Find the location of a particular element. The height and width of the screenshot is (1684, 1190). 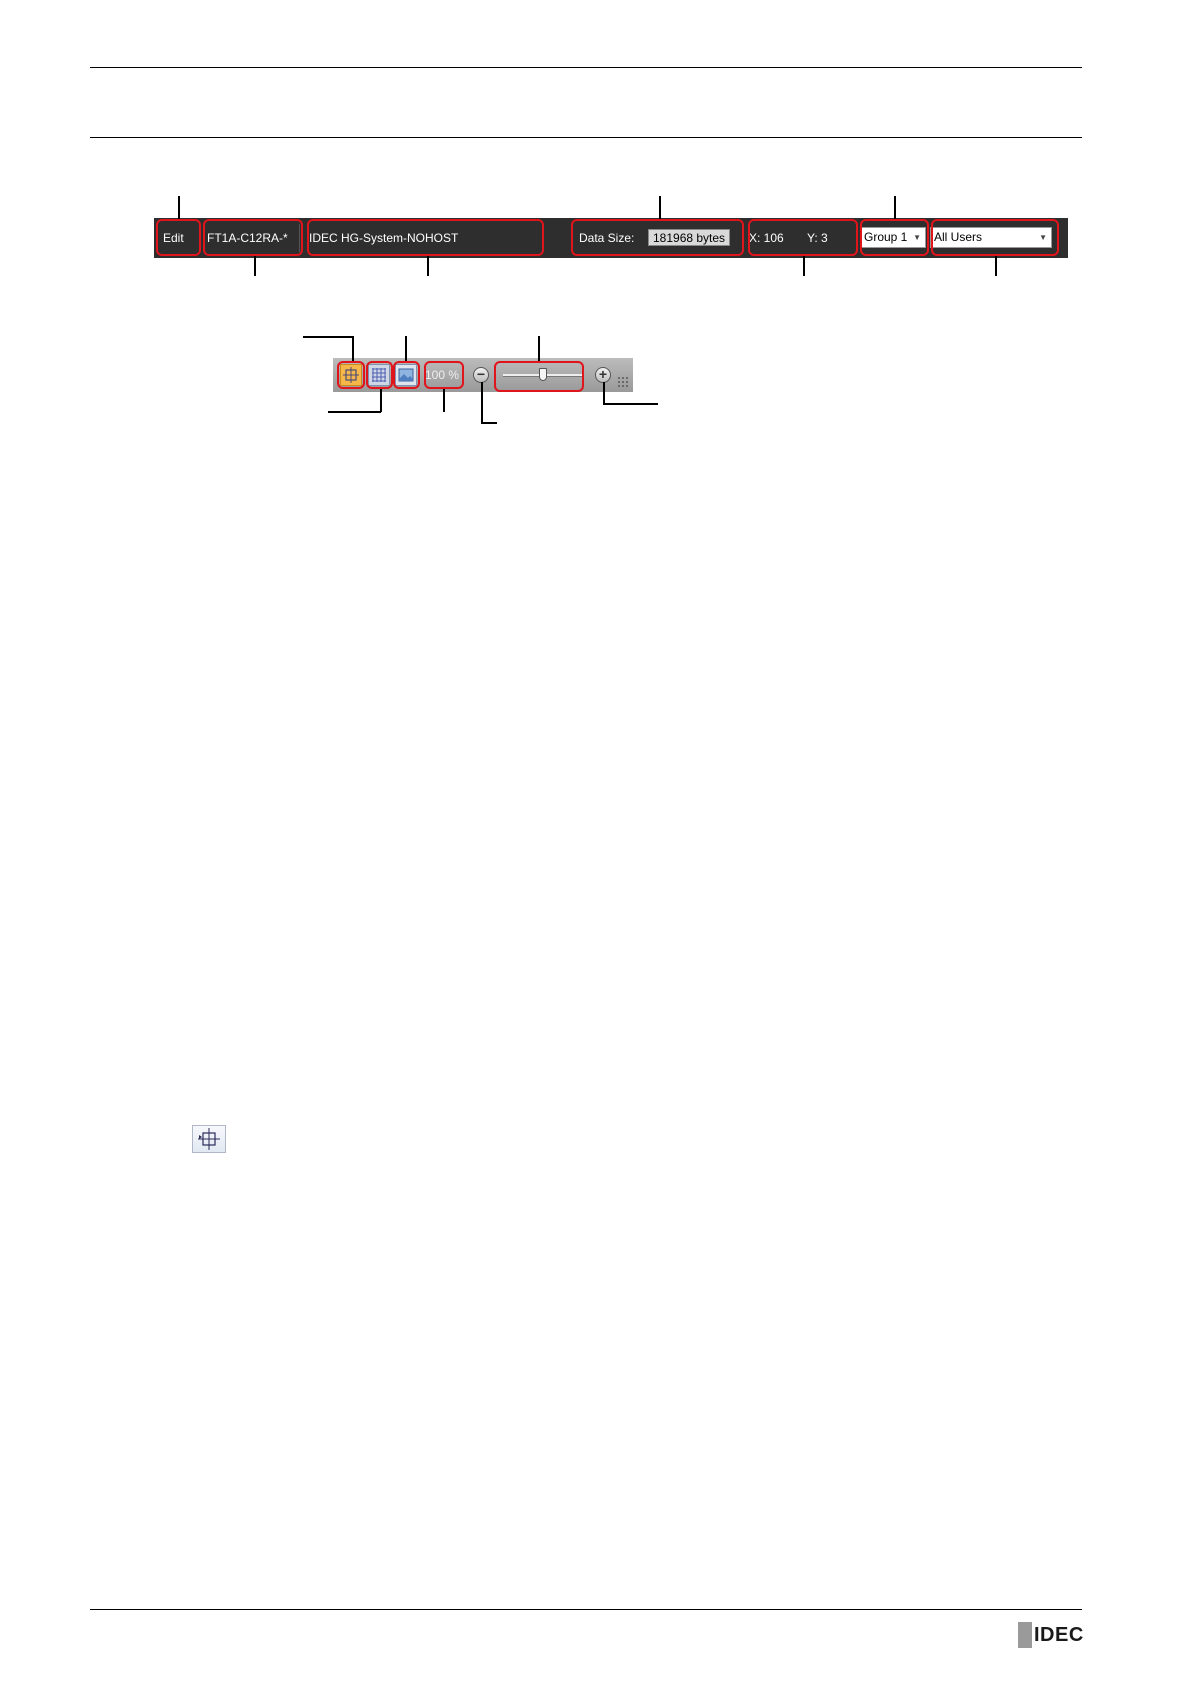

callout-box-device is located at coordinates (425, 237).